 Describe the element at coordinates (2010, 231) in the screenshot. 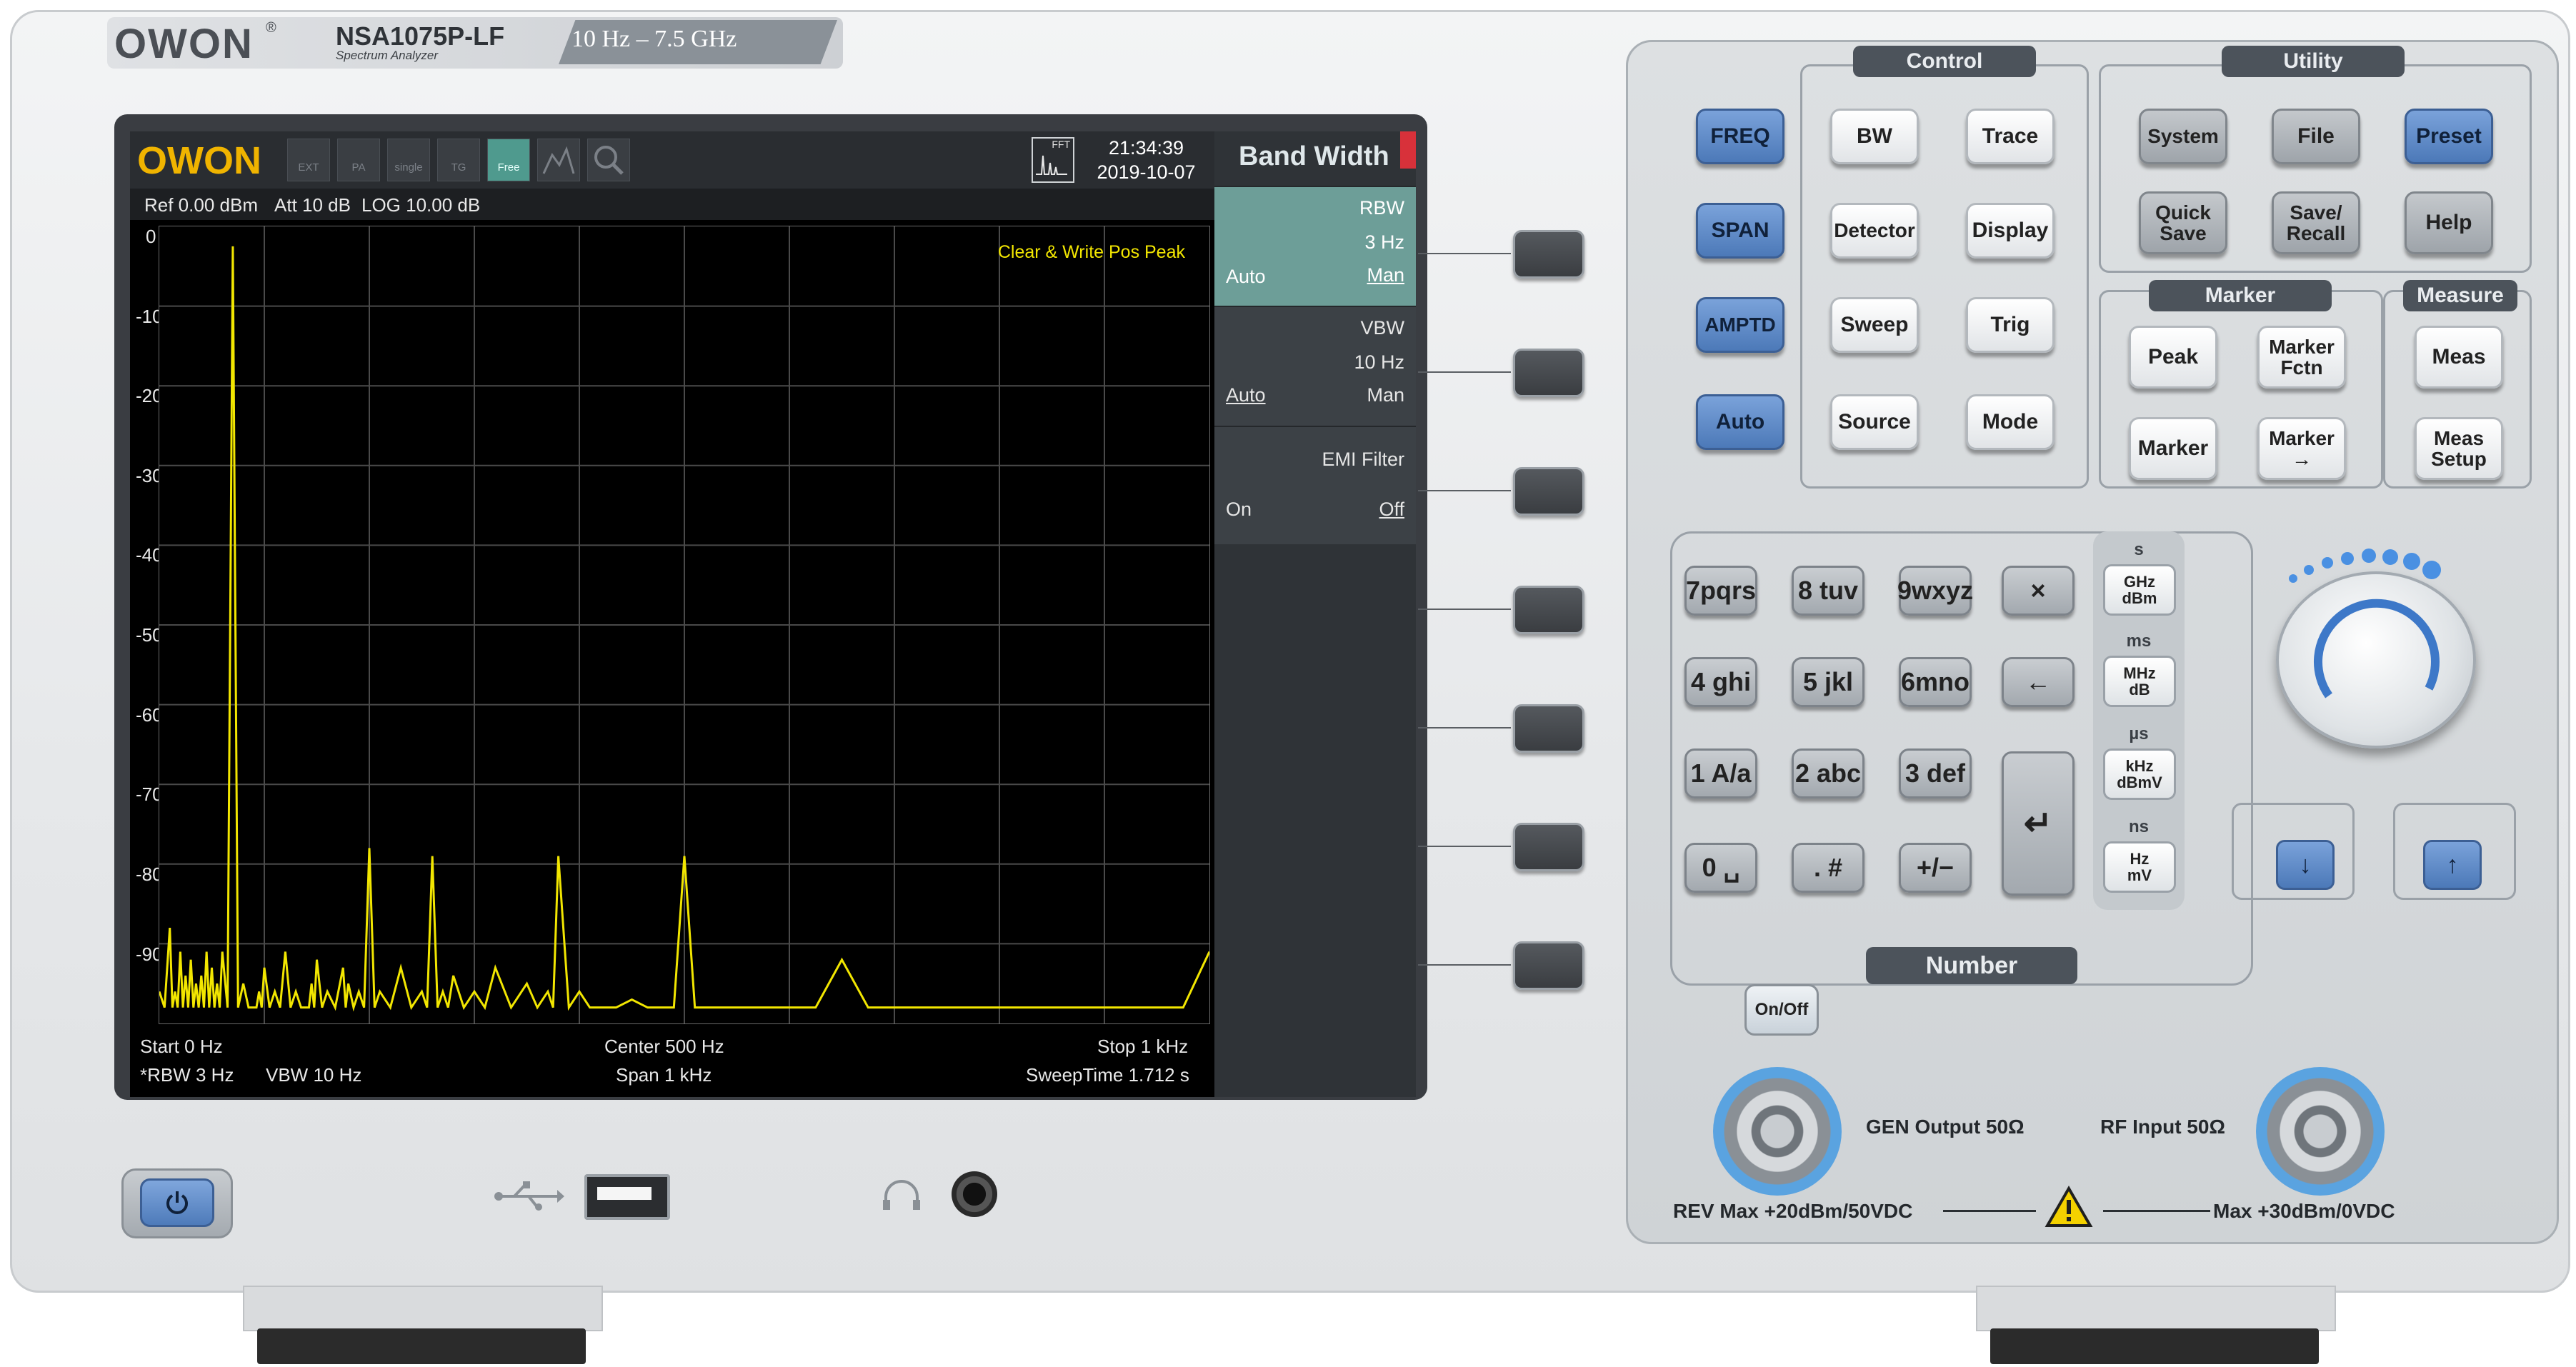

I see `display-key: Display` at that location.